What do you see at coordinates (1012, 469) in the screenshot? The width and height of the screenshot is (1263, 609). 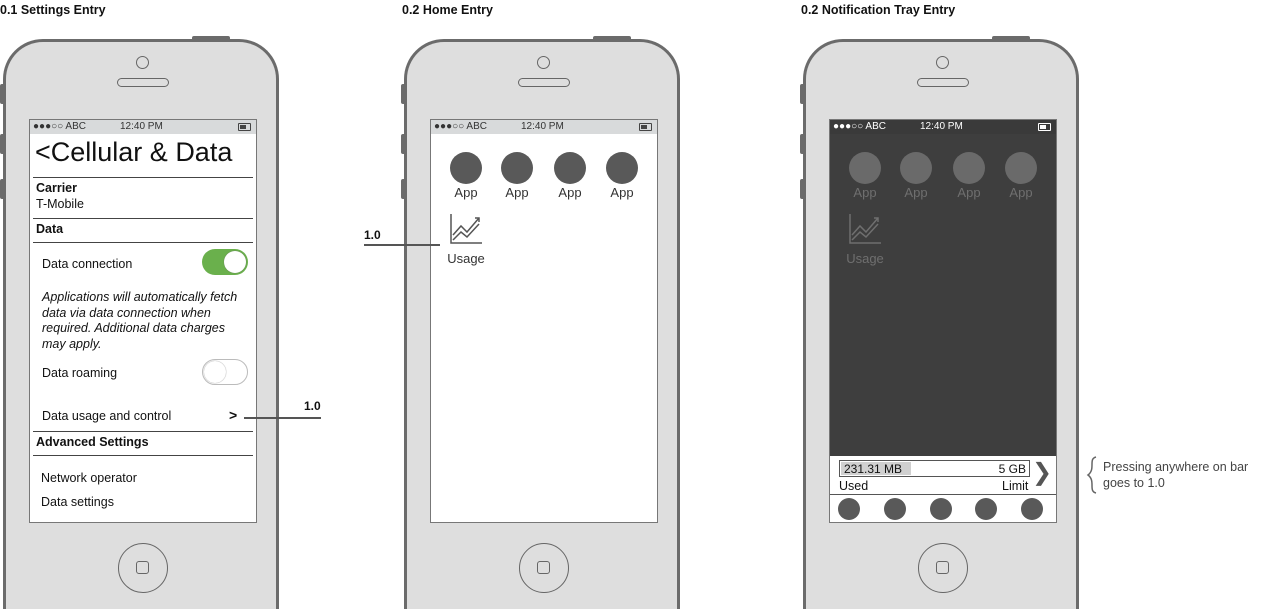 I see `limit-value: 5 GB` at bounding box center [1012, 469].